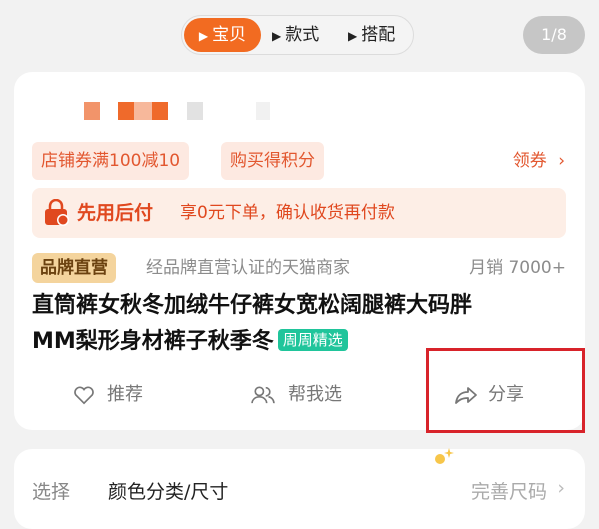  I want to click on selection-card: 选择 颜色分类/尺寸 完善尺码 ›, so click(299, 489).